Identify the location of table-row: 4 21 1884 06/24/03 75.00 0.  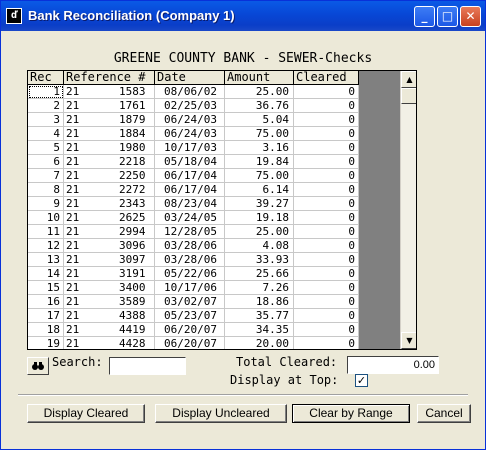
(193, 134).